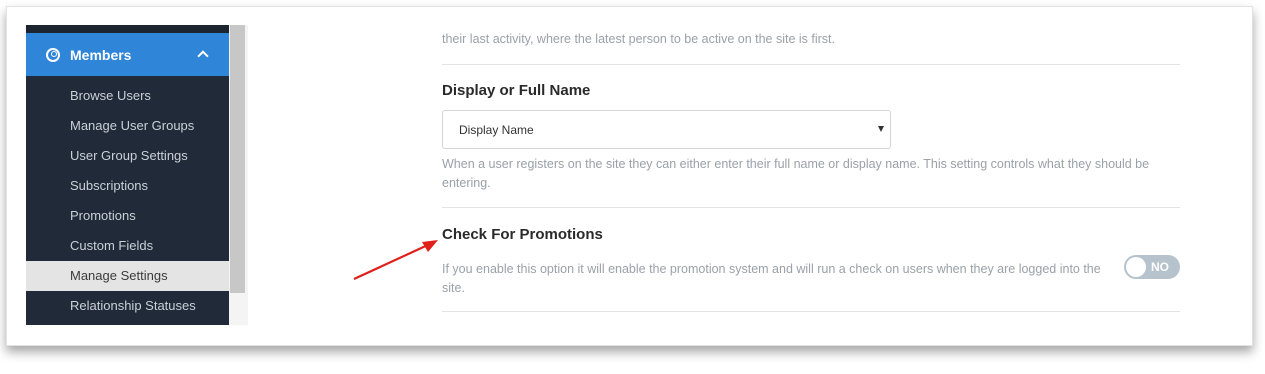 The image size is (1265, 374). I want to click on sidebar-item-manage-settings: Manage Settings, so click(127, 276).